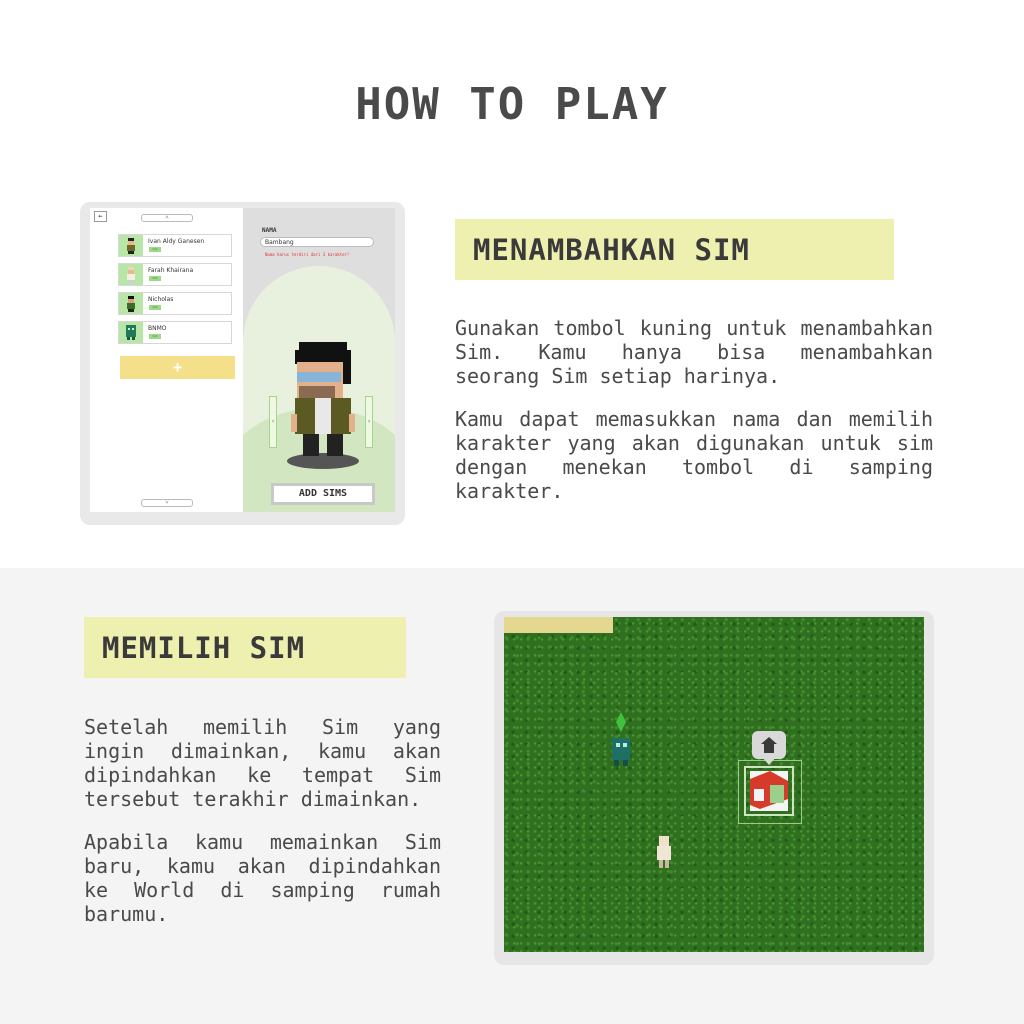 This screenshot has width=1024, height=1024. I want to click on world-map, so click(714, 784).